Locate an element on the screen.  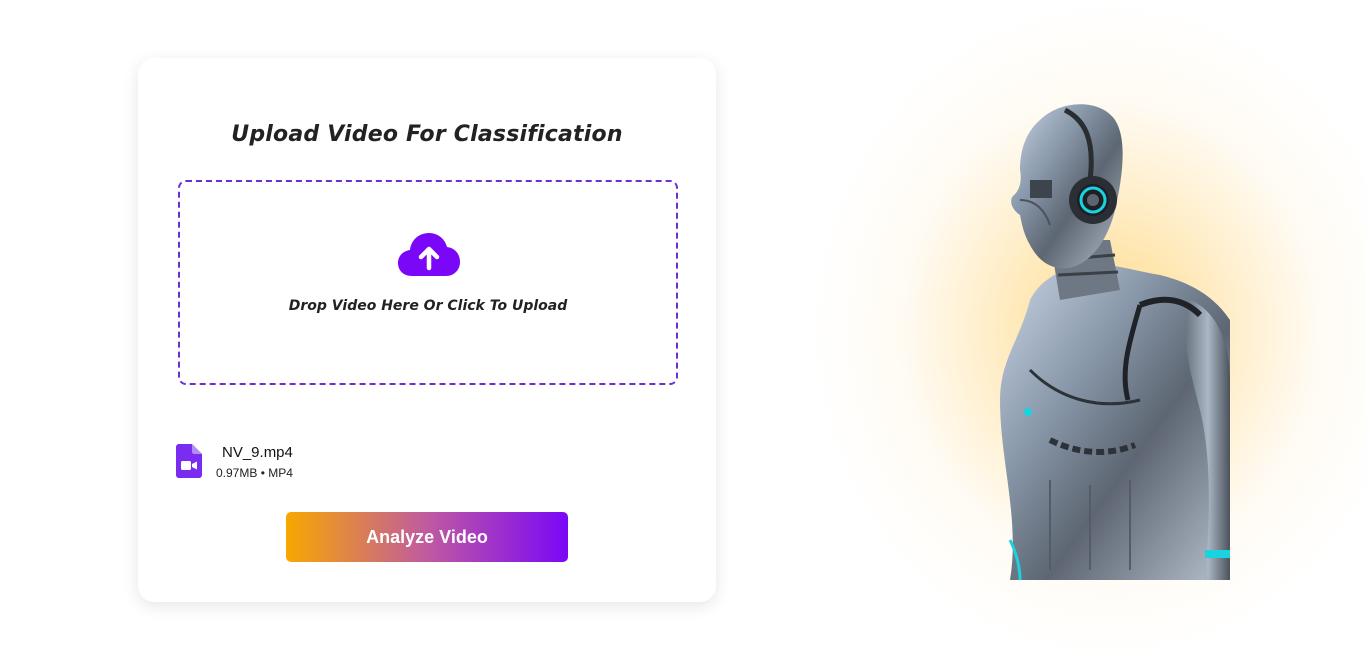
robot-illustration is located at coordinates (1115, 342).